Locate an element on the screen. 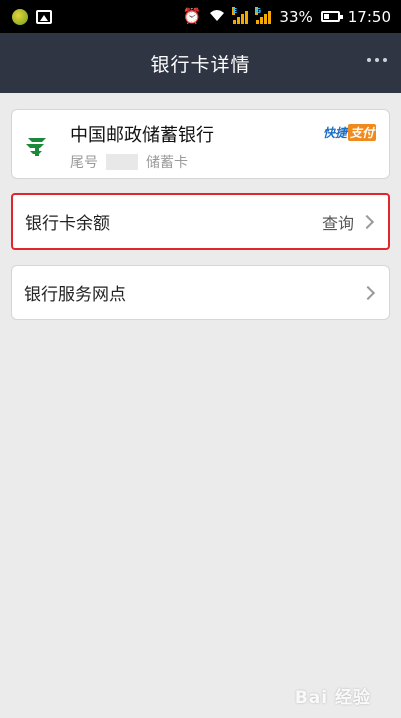  masked-card-number is located at coordinates (122, 162).